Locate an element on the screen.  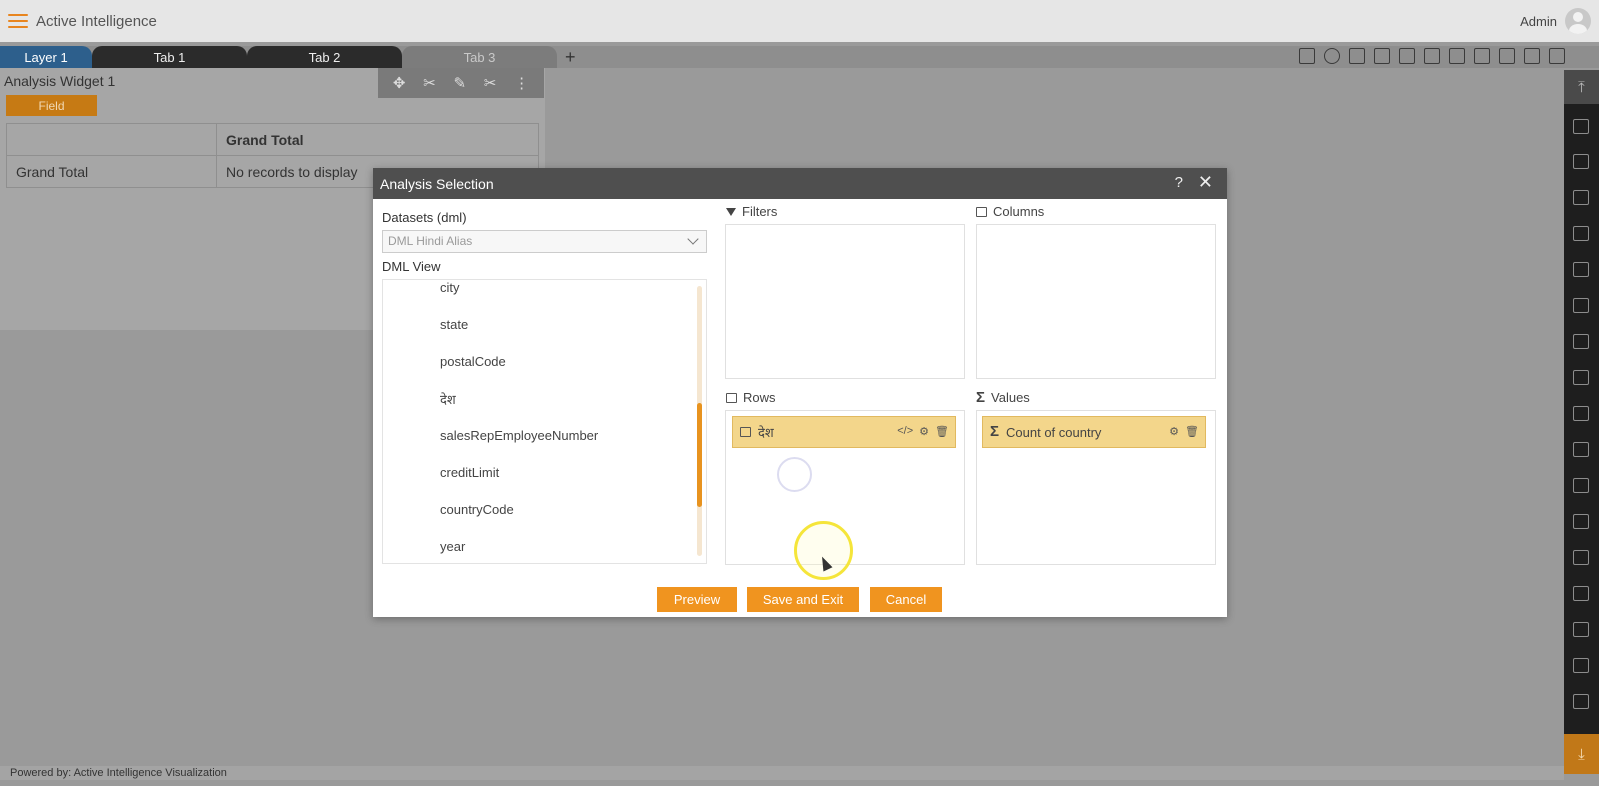
filters-header: Filters is located at coordinates (751, 211).